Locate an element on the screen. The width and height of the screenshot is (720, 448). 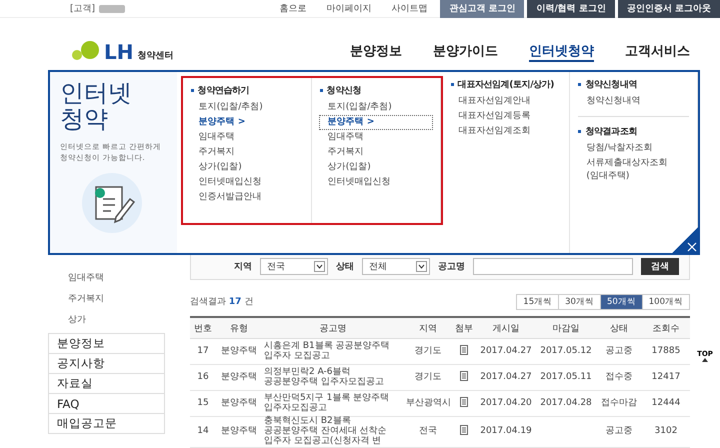
sidebar-item: FAQ is located at coordinates (106, 403).